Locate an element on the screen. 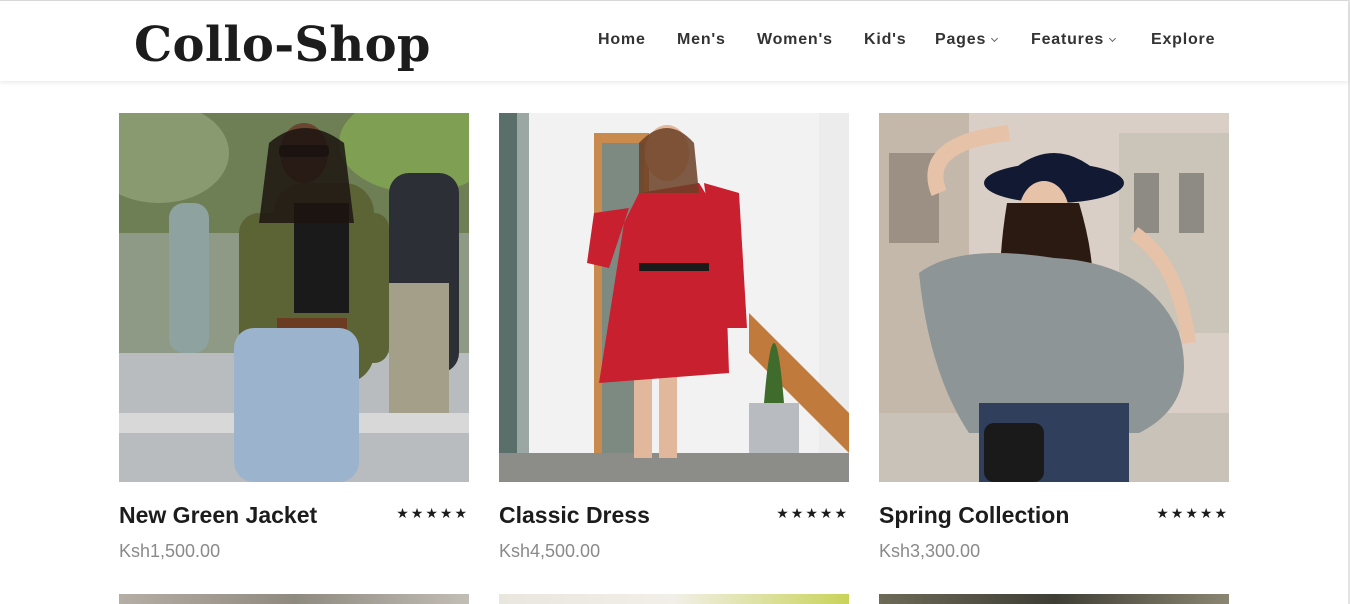  nav-womens: Women's is located at coordinates (795, 40).